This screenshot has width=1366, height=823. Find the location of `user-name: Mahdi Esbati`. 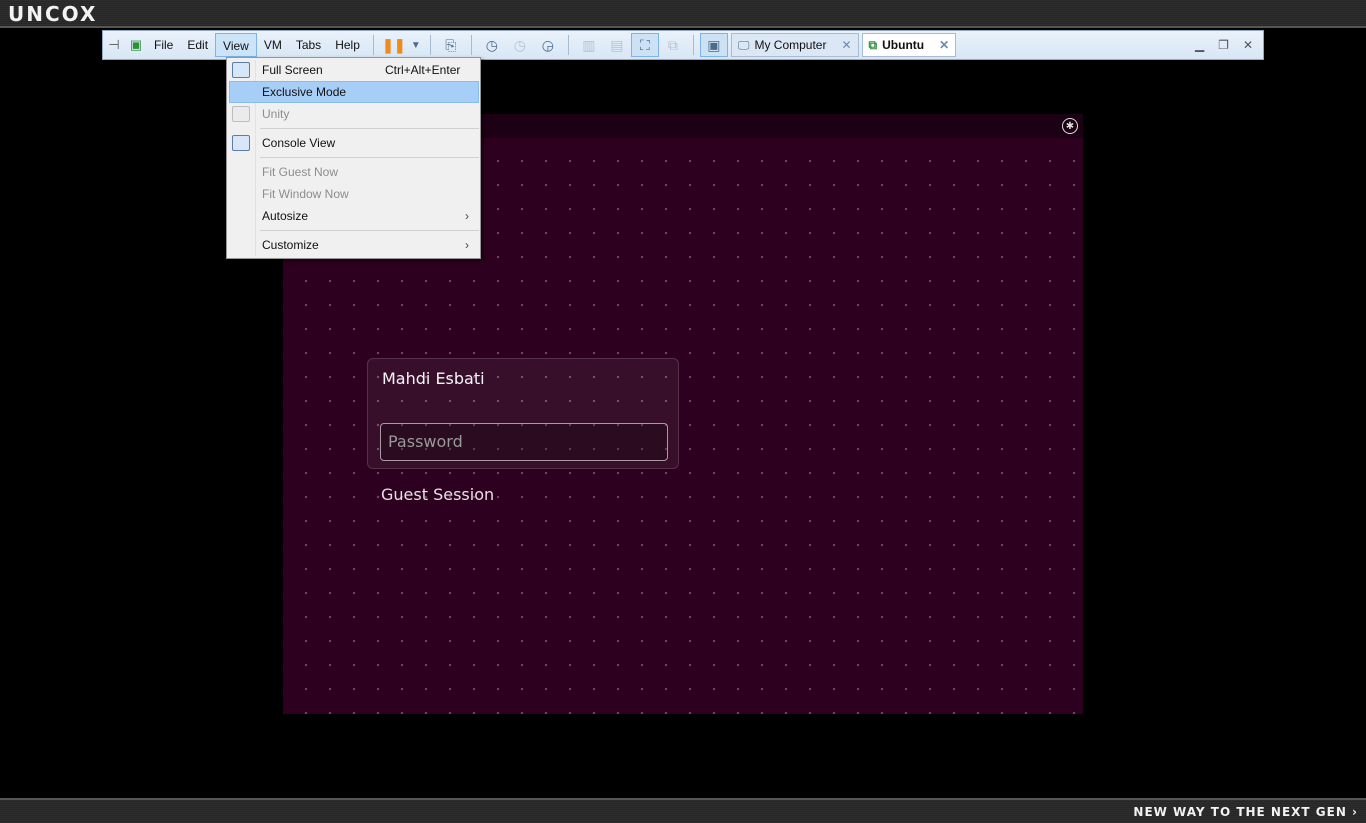

user-name: Mahdi Esbati is located at coordinates (433, 378).